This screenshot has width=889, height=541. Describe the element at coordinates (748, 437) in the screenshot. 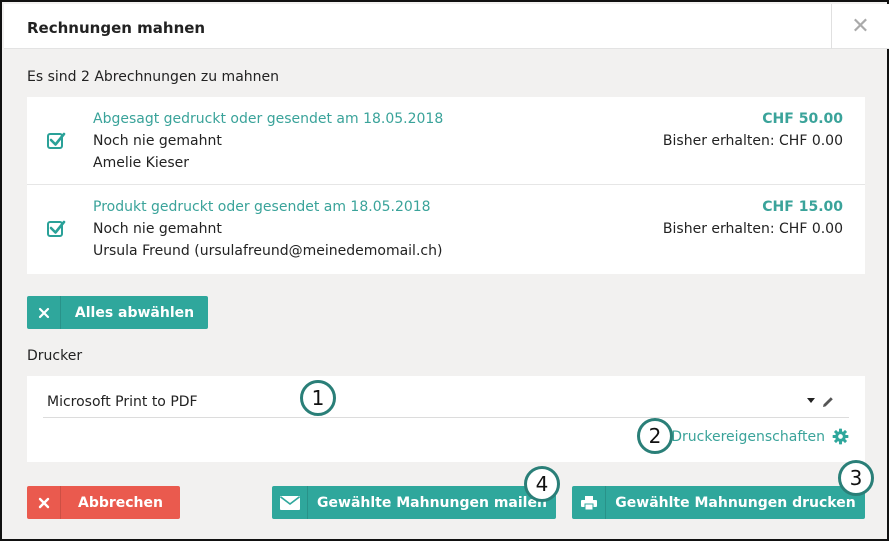

I see `printer-properties-link: Druckereigenschaften` at that location.